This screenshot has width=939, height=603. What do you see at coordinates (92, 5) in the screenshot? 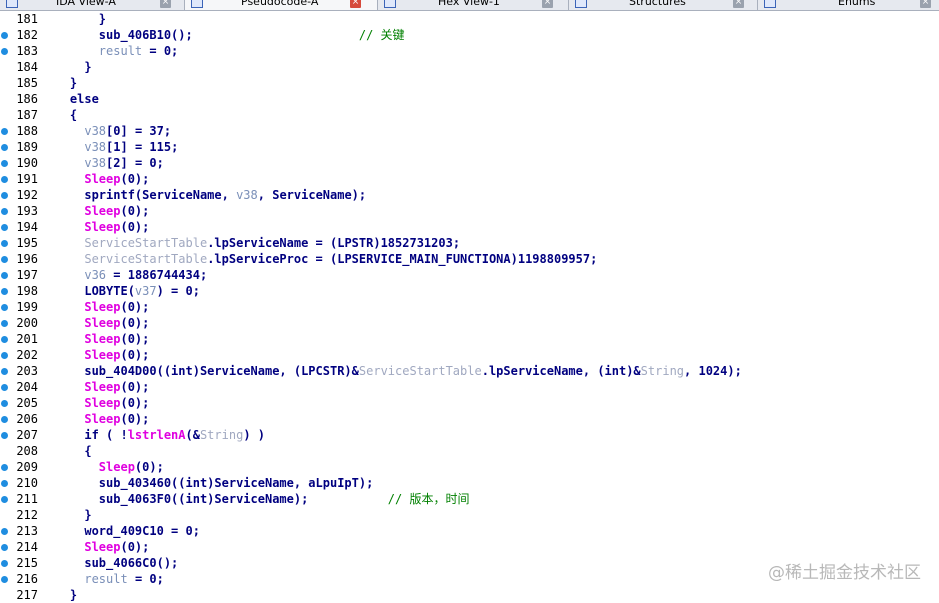
I see `tab-ida-view-a: IDA View-A ×` at bounding box center [92, 5].